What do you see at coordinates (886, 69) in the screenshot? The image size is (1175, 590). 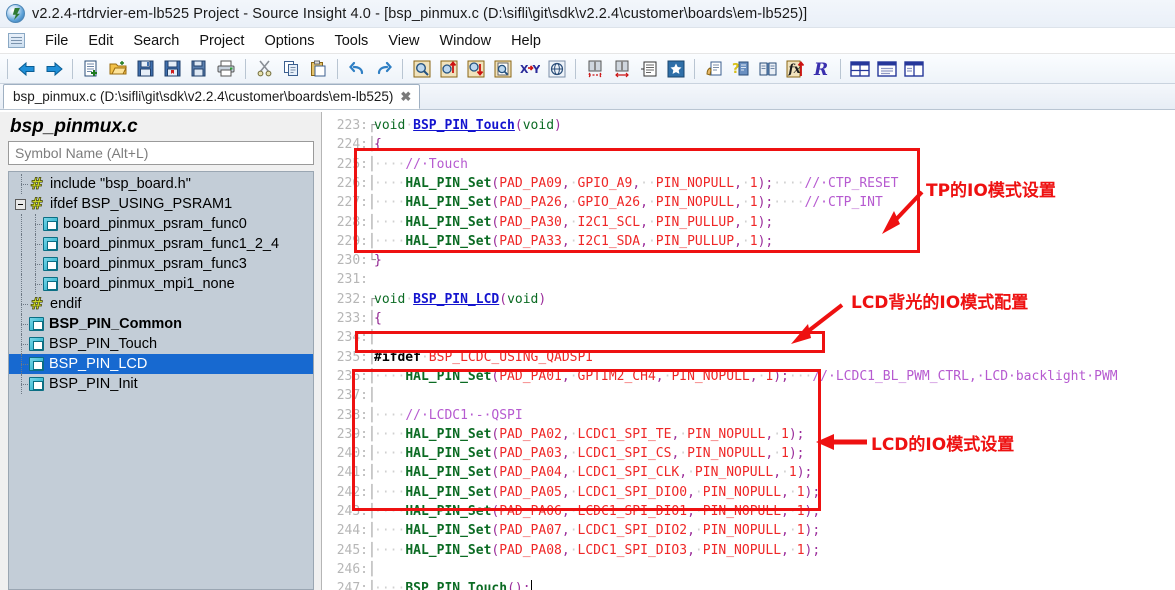 I see `horizontal-split-icon` at bounding box center [886, 69].